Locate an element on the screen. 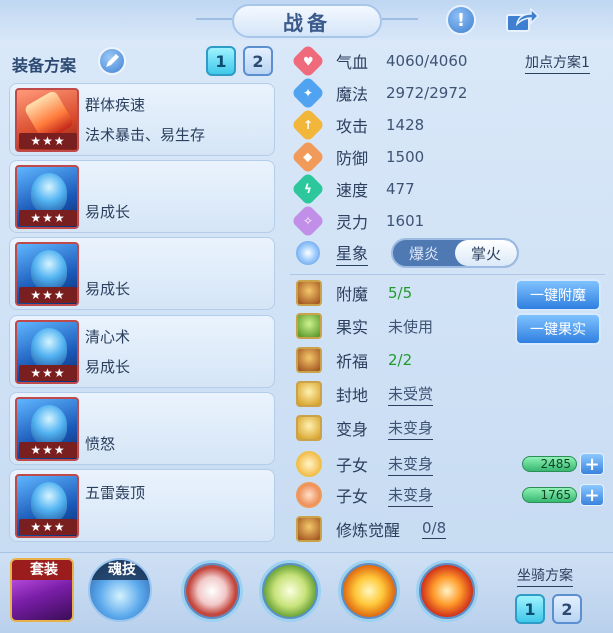 Image resolution: width=613 pixels, height=633 pixels. stat-row-defense: ◆ 防御 1500 is located at coordinates (358, 157).